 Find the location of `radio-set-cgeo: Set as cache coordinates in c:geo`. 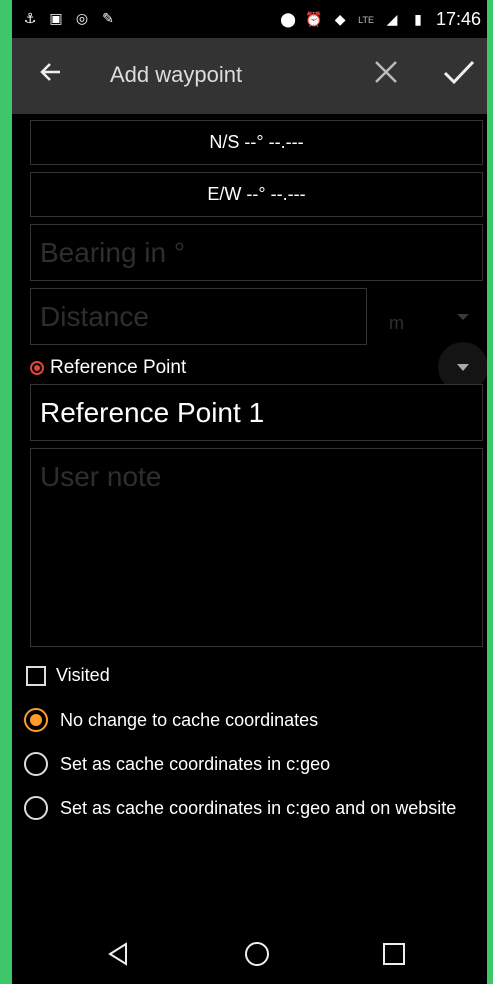

radio-set-cgeo: Set as cache coordinates in c:geo is located at coordinates (177, 764).